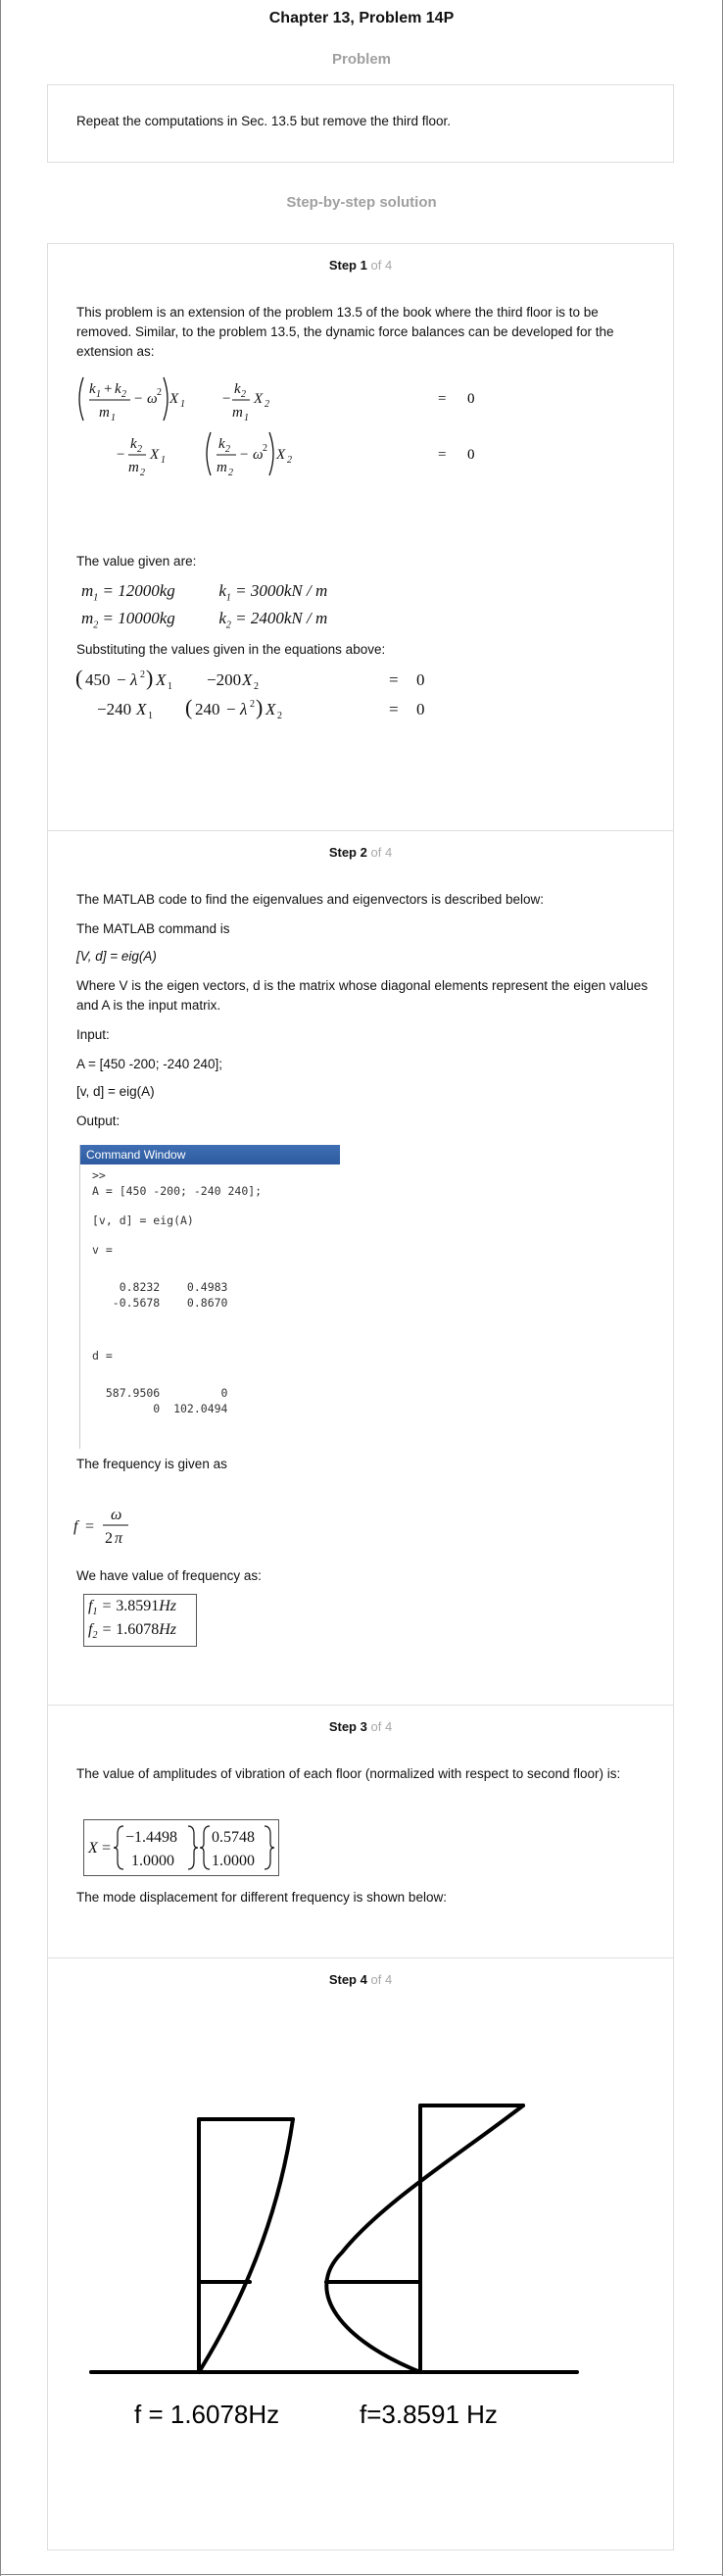  What do you see at coordinates (115, 1091) in the screenshot?
I see `step-2-input-line-2: [v, d] = eig(A)` at bounding box center [115, 1091].